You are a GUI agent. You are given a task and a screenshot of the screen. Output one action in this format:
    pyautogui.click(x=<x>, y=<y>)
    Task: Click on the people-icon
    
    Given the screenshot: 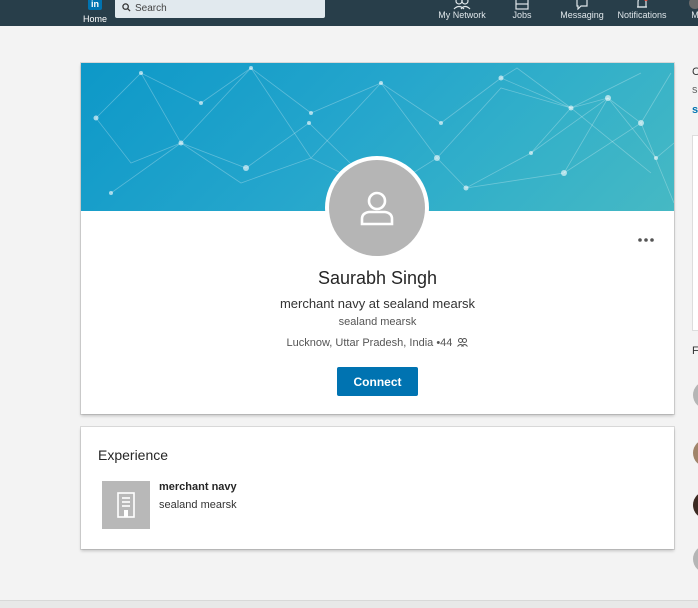 What is the action you would take?
    pyautogui.click(x=462, y=5)
    